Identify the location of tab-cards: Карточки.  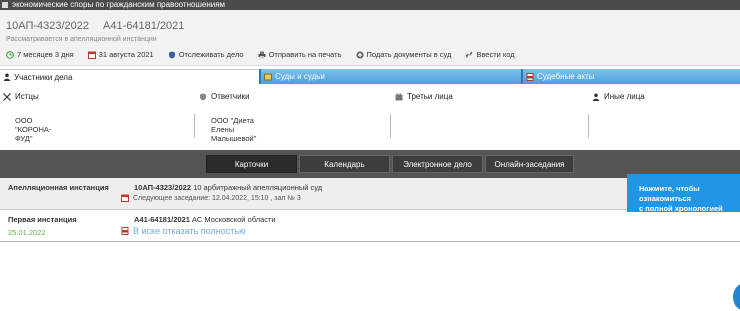
(251, 164).